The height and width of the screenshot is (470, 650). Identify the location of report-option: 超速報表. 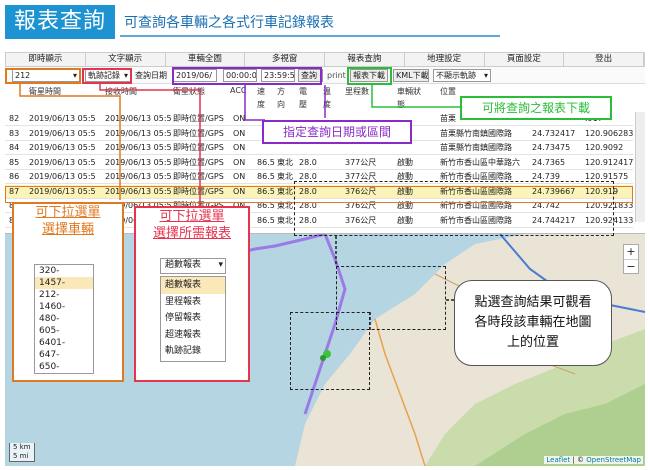
(193, 335).